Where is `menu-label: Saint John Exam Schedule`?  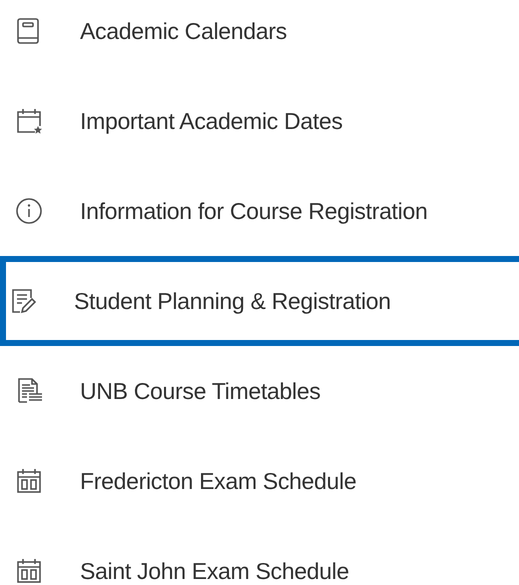 menu-label: Saint John Exam Schedule is located at coordinates (214, 570).